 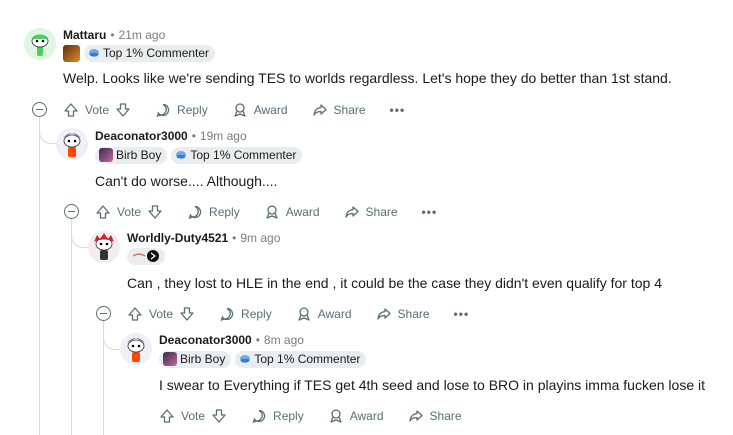 I want to click on timestamp: 19m ago, so click(x=223, y=136).